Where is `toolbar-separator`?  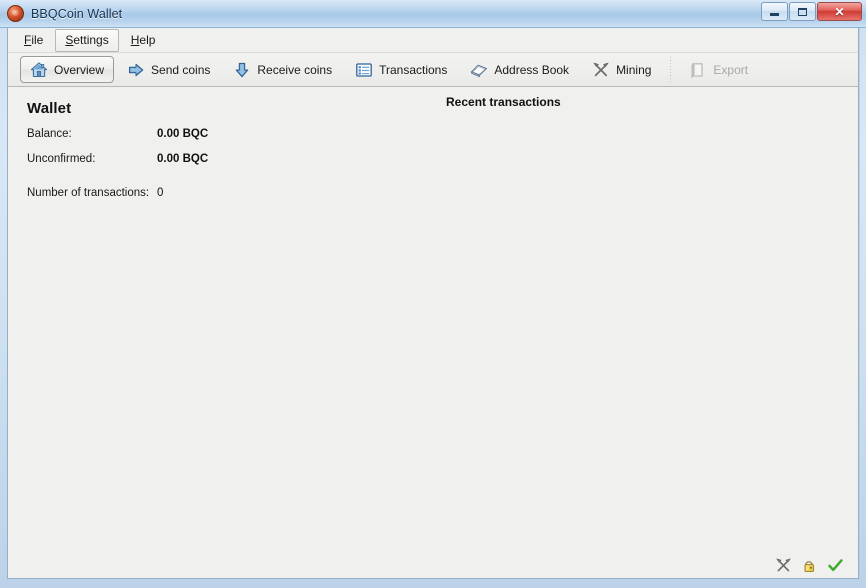
toolbar-separator is located at coordinates (671, 69).